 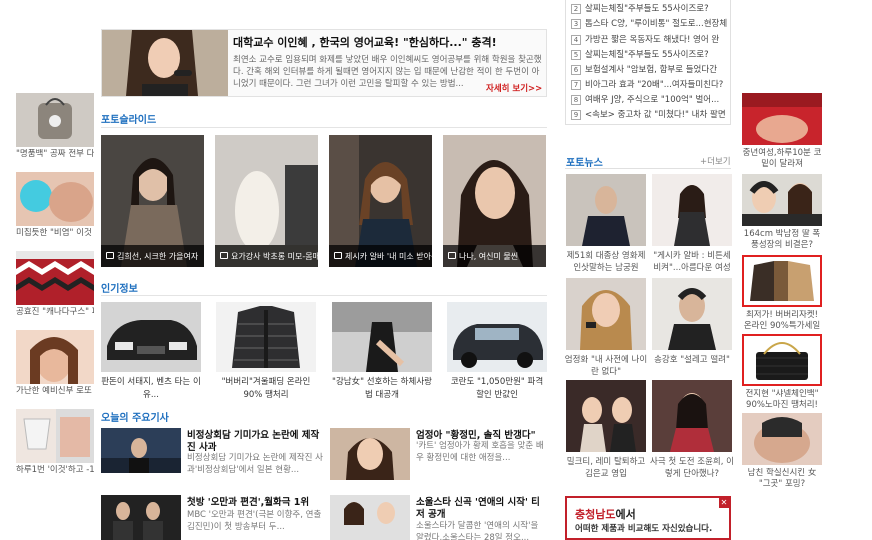 I want to click on left-ad-2: 미칩듯한 "비염" 이것 쓰니 뻥 뚫려, so click(x=55, y=211).